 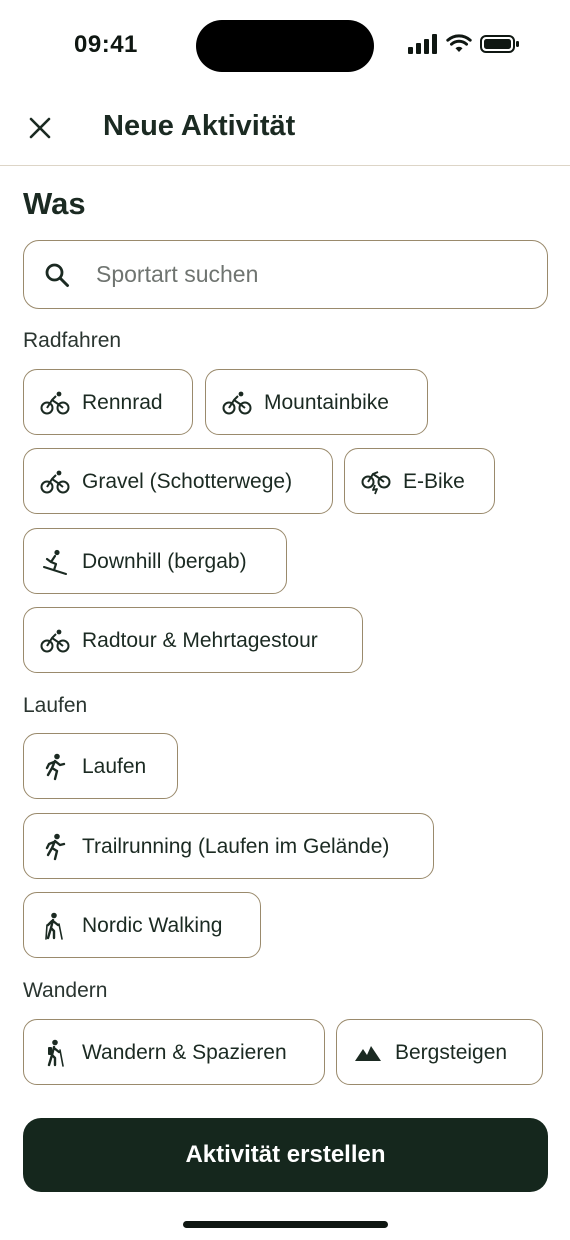 What do you see at coordinates (285, 1224) in the screenshot?
I see `home-indicator` at bounding box center [285, 1224].